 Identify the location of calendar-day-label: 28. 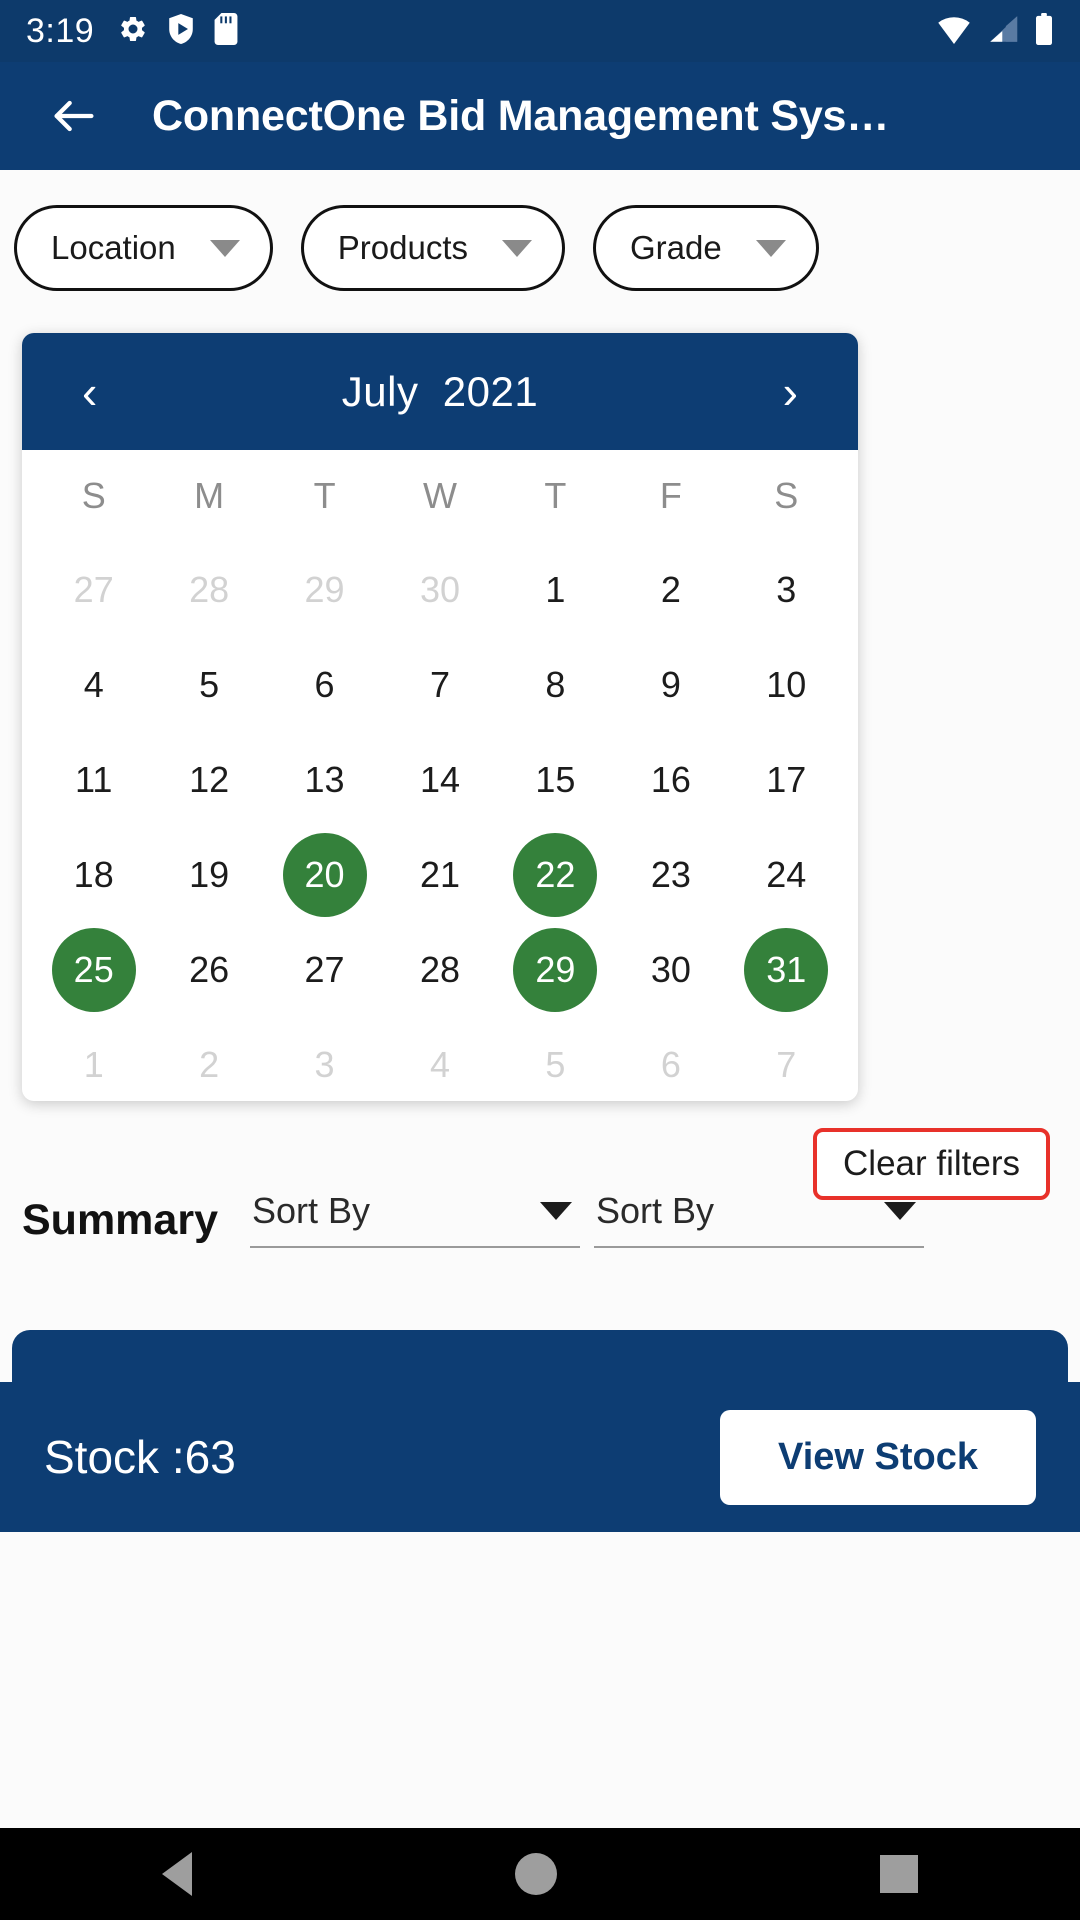
(439, 969).